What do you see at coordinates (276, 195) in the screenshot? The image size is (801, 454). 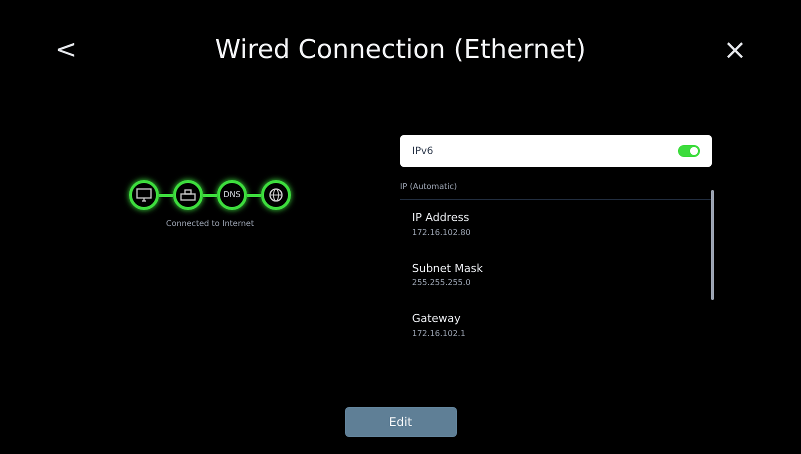 I see `globe-icon` at bounding box center [276, 195].